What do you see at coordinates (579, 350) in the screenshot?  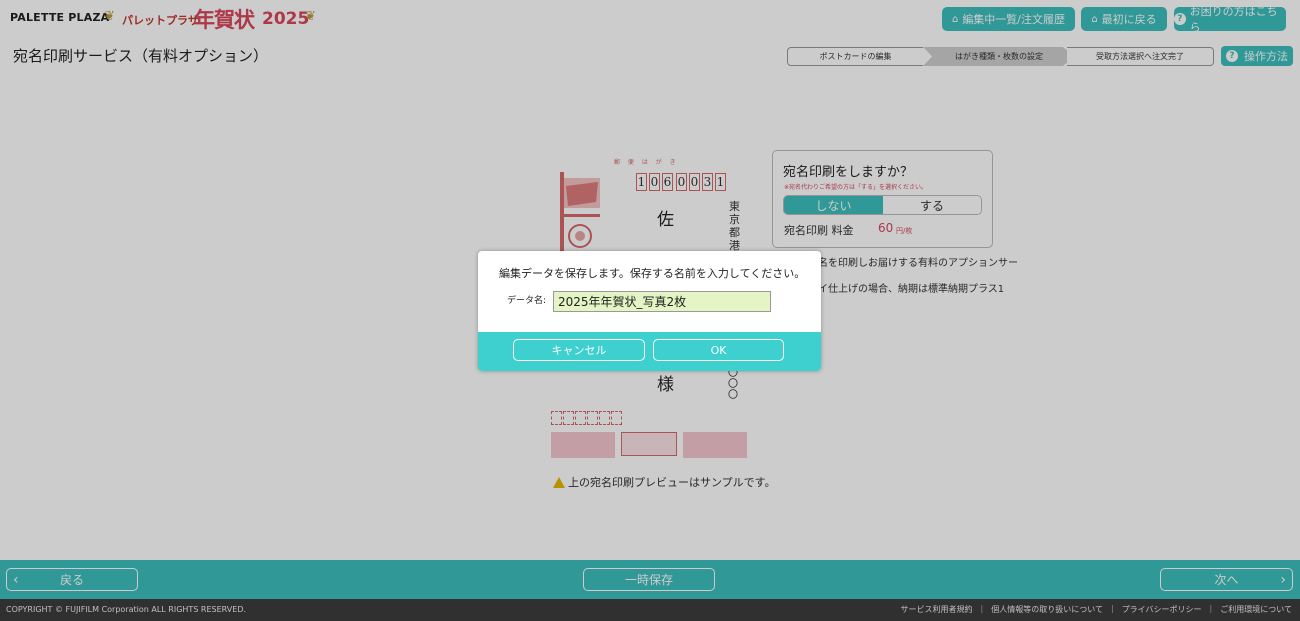 I see `cancel-button: キャンセル` at bounding box center [579, 350].